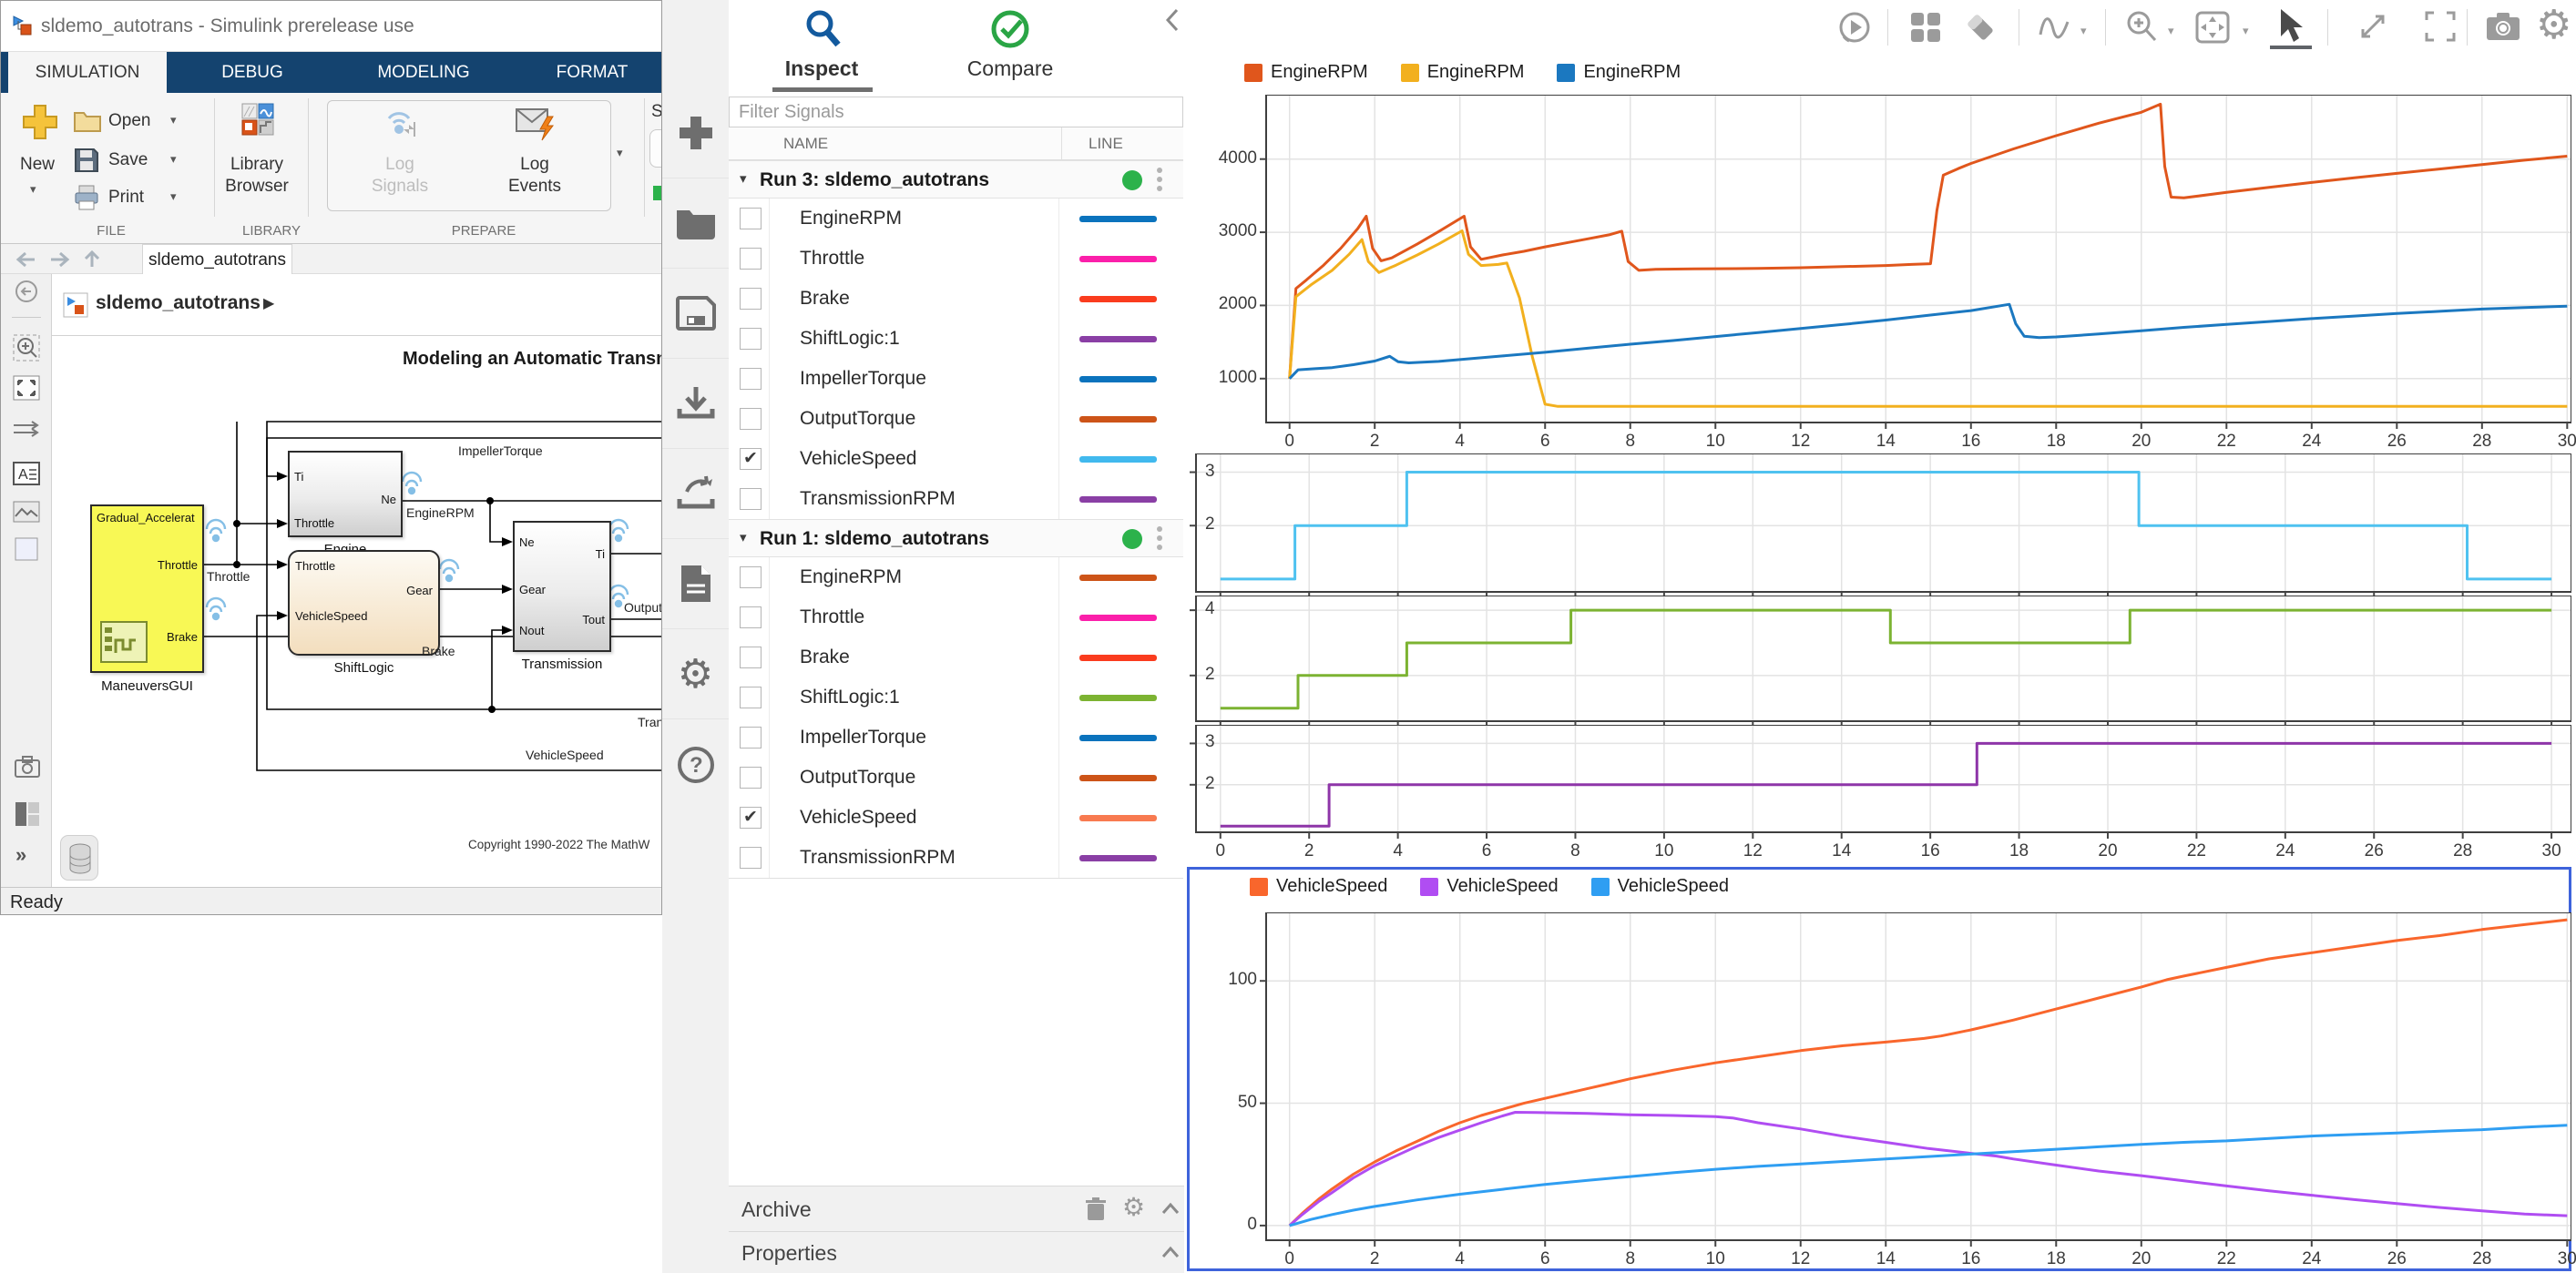 The image size is (2576, 1273). What do you see at coordinates (399, 165) in the screenshot?
I see `log-signals-button: Log` at bounding box center [399, 165].